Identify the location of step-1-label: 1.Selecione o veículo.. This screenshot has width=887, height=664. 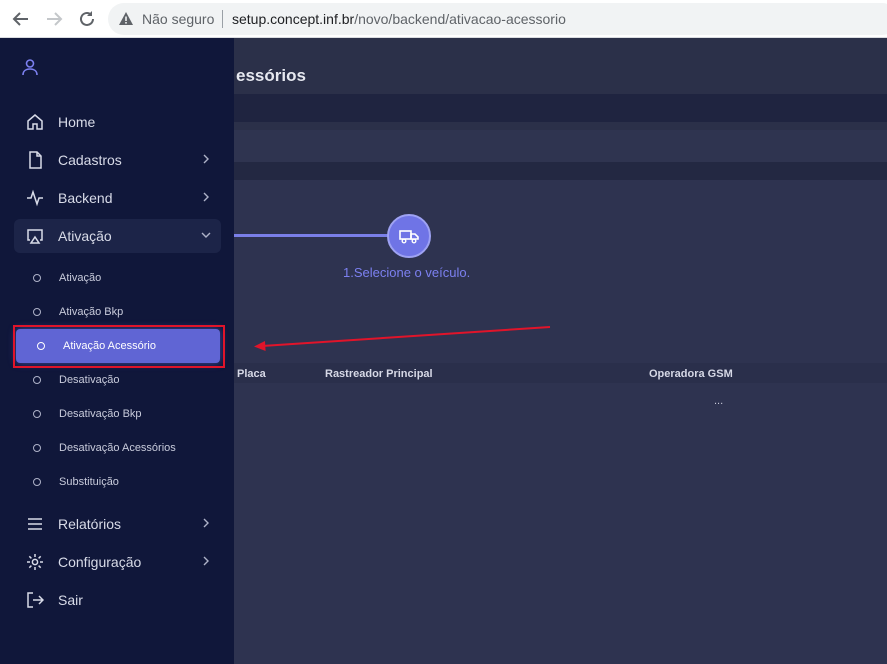
(407, 272).